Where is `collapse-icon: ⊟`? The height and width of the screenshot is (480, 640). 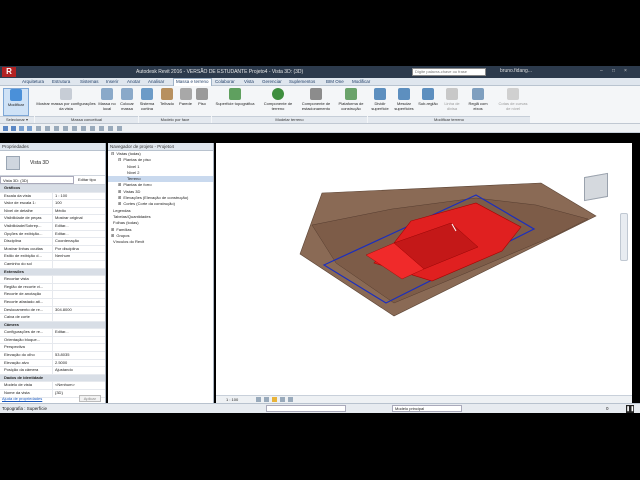 collapse-icon: ⊟ is located at coordinates (112, 153).